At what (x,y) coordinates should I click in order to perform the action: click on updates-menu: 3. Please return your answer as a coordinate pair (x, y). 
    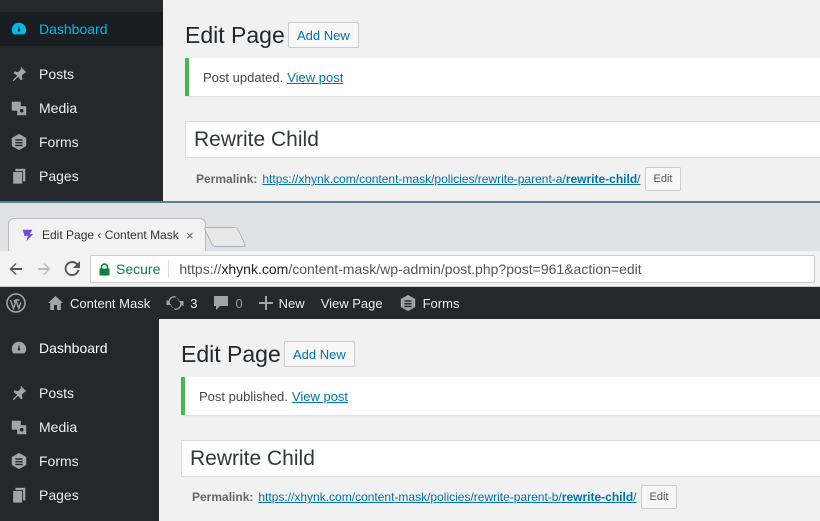
    Looking at the image, I should click on (181, 303).